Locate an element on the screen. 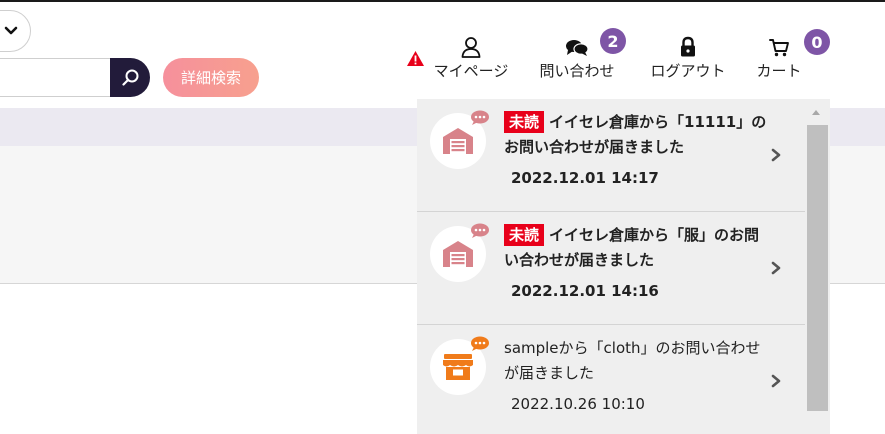  cart-icon is located at coordinates (779, 48).